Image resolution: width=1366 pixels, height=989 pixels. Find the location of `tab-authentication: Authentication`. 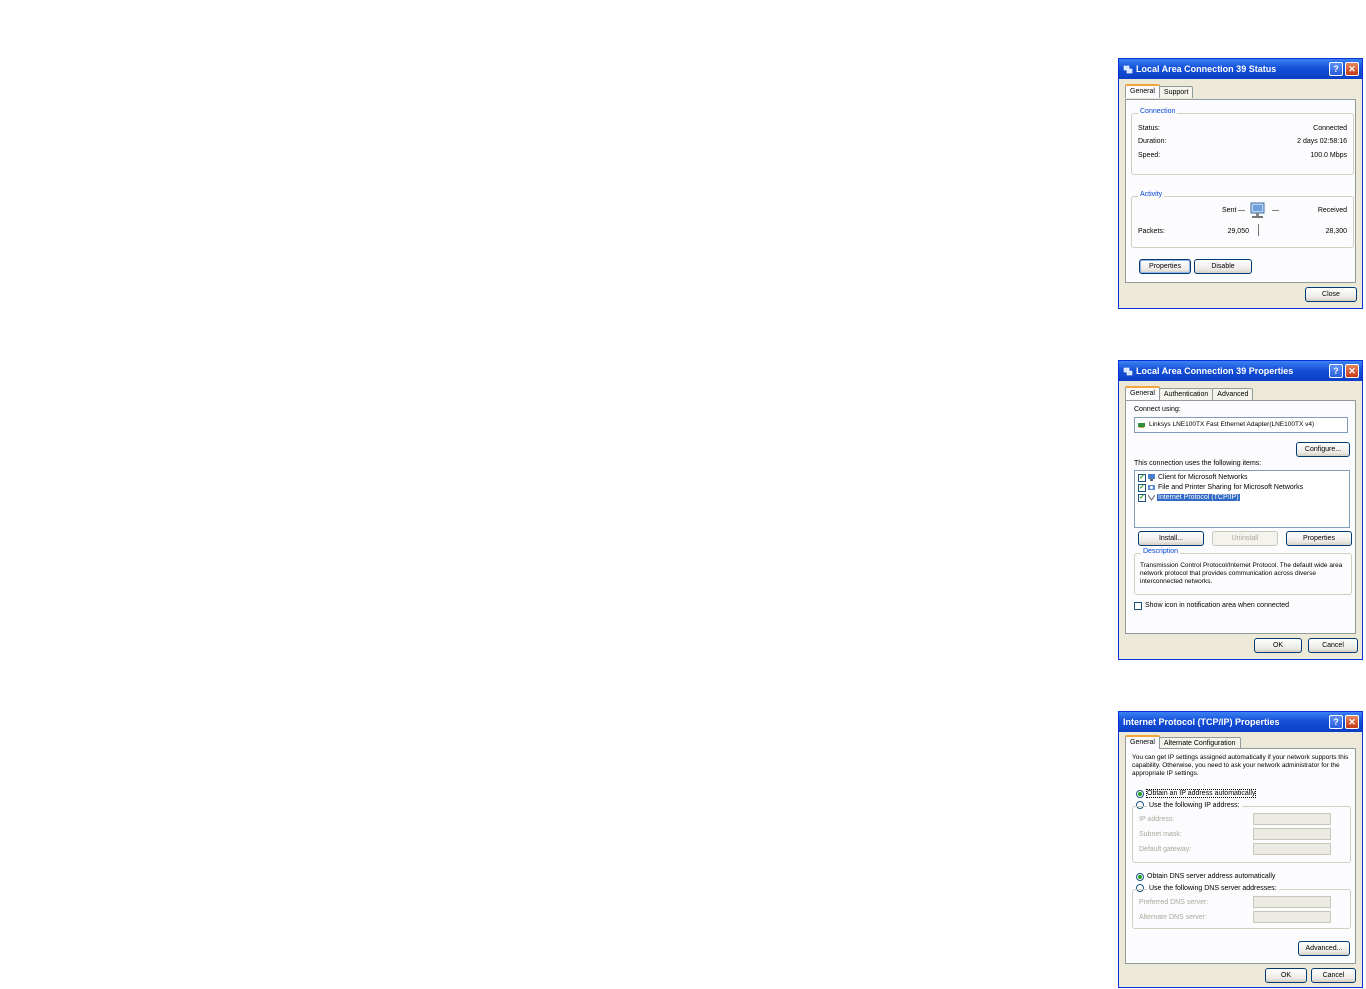

tab-authentication: Authentication is located at coordinates (1186, 394).